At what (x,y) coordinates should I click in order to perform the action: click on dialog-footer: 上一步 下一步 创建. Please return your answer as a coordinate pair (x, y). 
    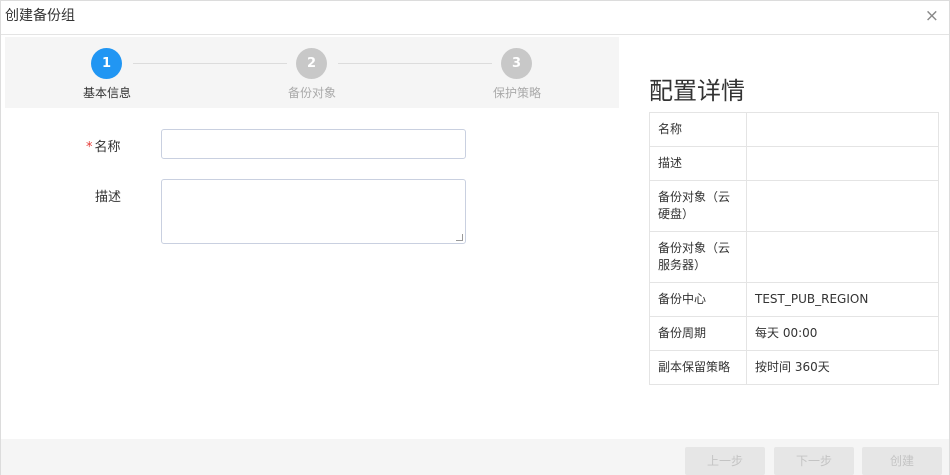
    Looking at the image, I should click on (475, 457).